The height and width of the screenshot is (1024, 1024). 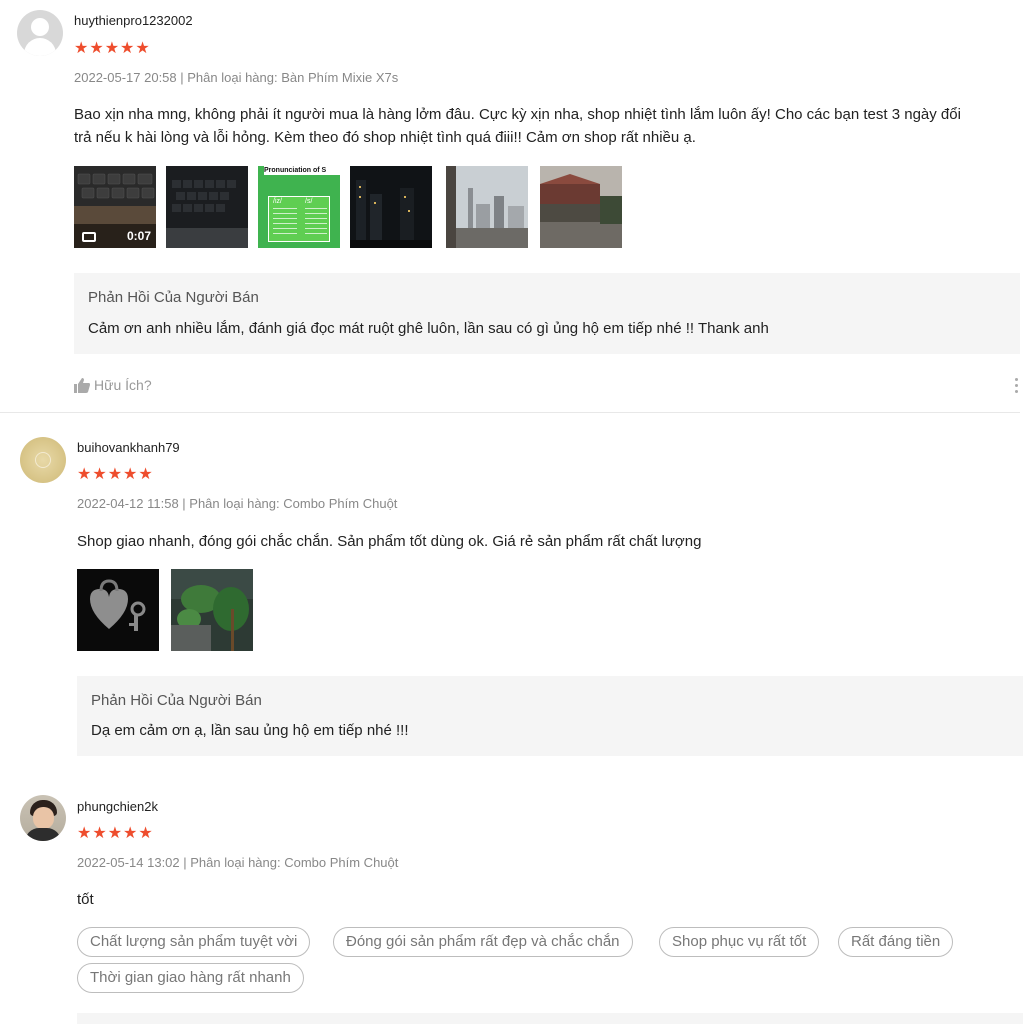 What do you see at coordinates (85, 899) in the screenshot?
I see `review-comment: tốt` at bounding box center [85, 899].